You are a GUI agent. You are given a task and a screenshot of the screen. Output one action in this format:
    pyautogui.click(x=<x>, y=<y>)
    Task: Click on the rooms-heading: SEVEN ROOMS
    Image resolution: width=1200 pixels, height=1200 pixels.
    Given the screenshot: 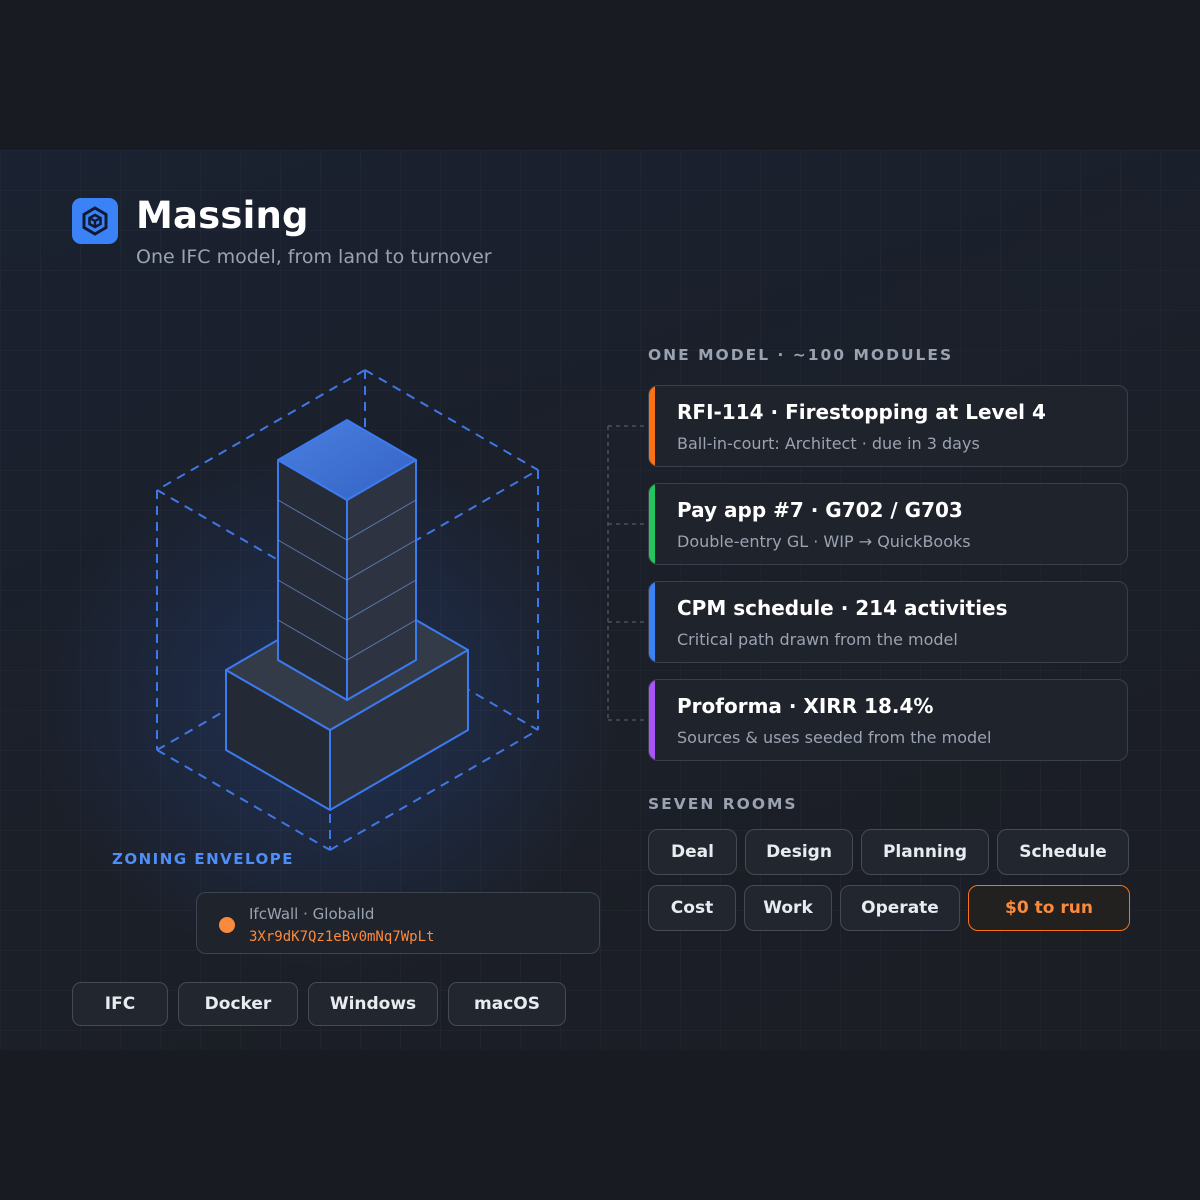 What is the action you would take?
    pyautogui.click(x=723, y=804)
    